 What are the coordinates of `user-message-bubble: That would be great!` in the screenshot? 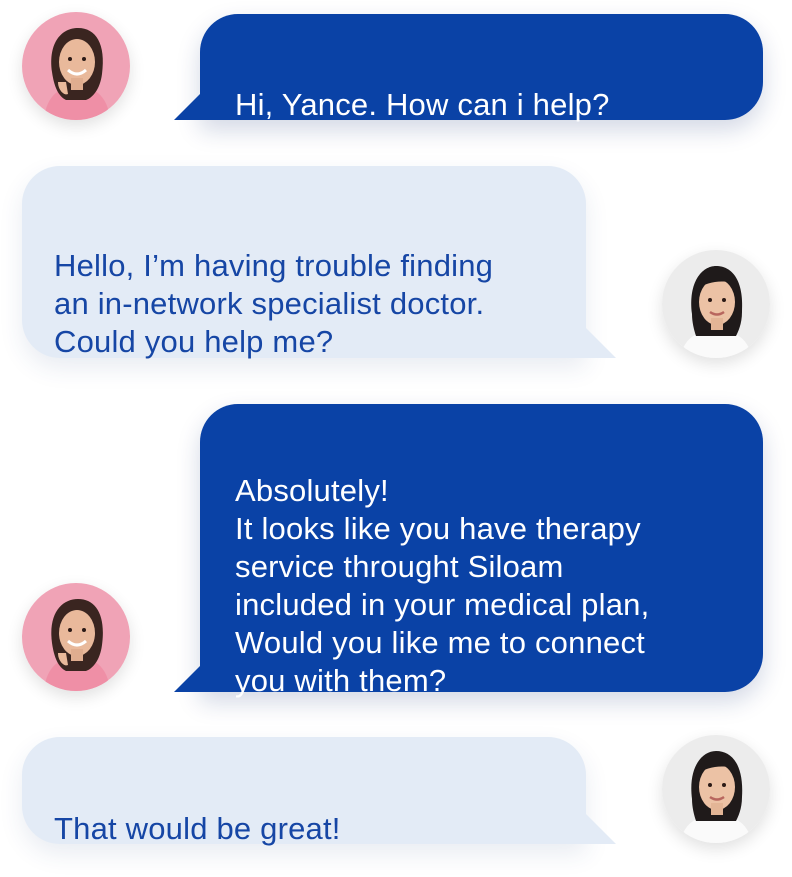 It's located at (304, 791).